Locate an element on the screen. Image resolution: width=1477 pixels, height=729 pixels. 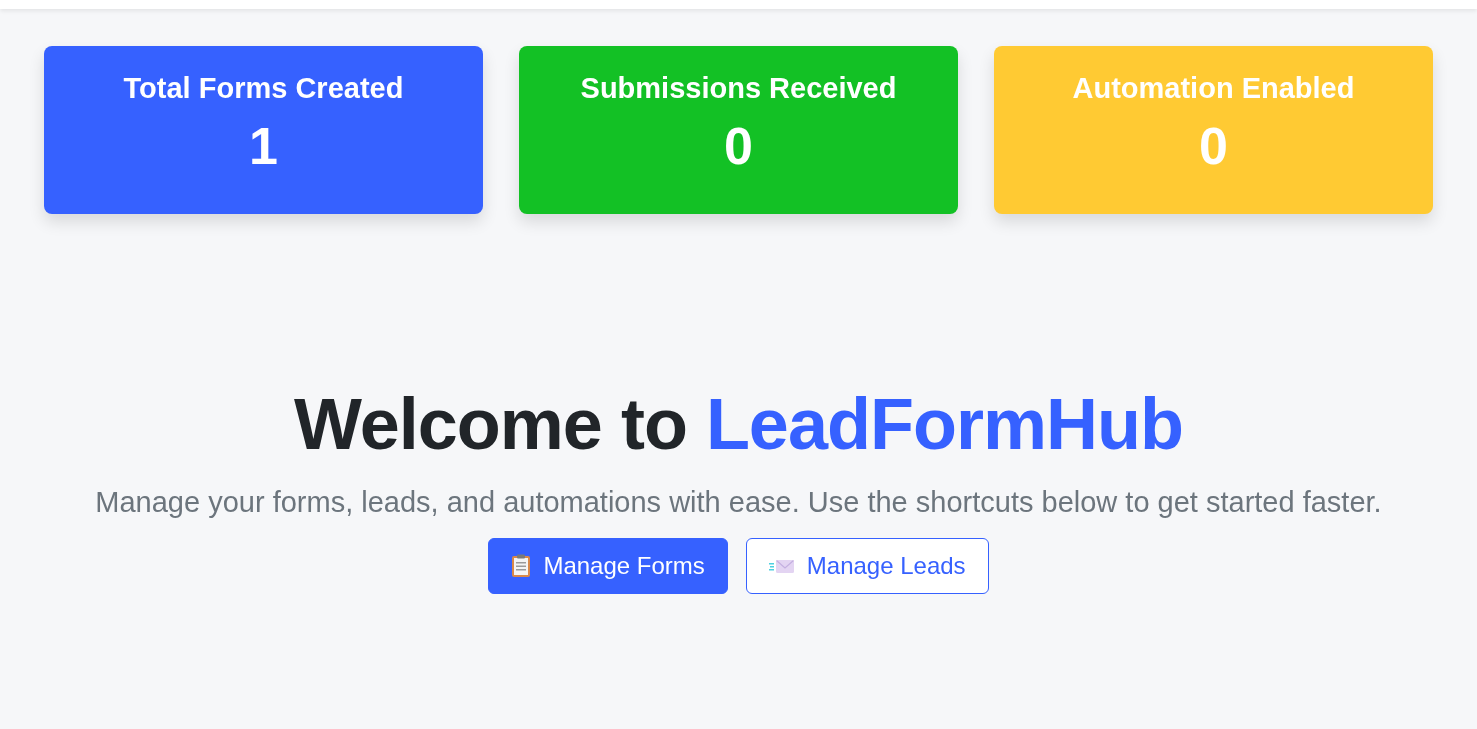
brand-name: LeadFormHub is located at coordinates (944, 424).